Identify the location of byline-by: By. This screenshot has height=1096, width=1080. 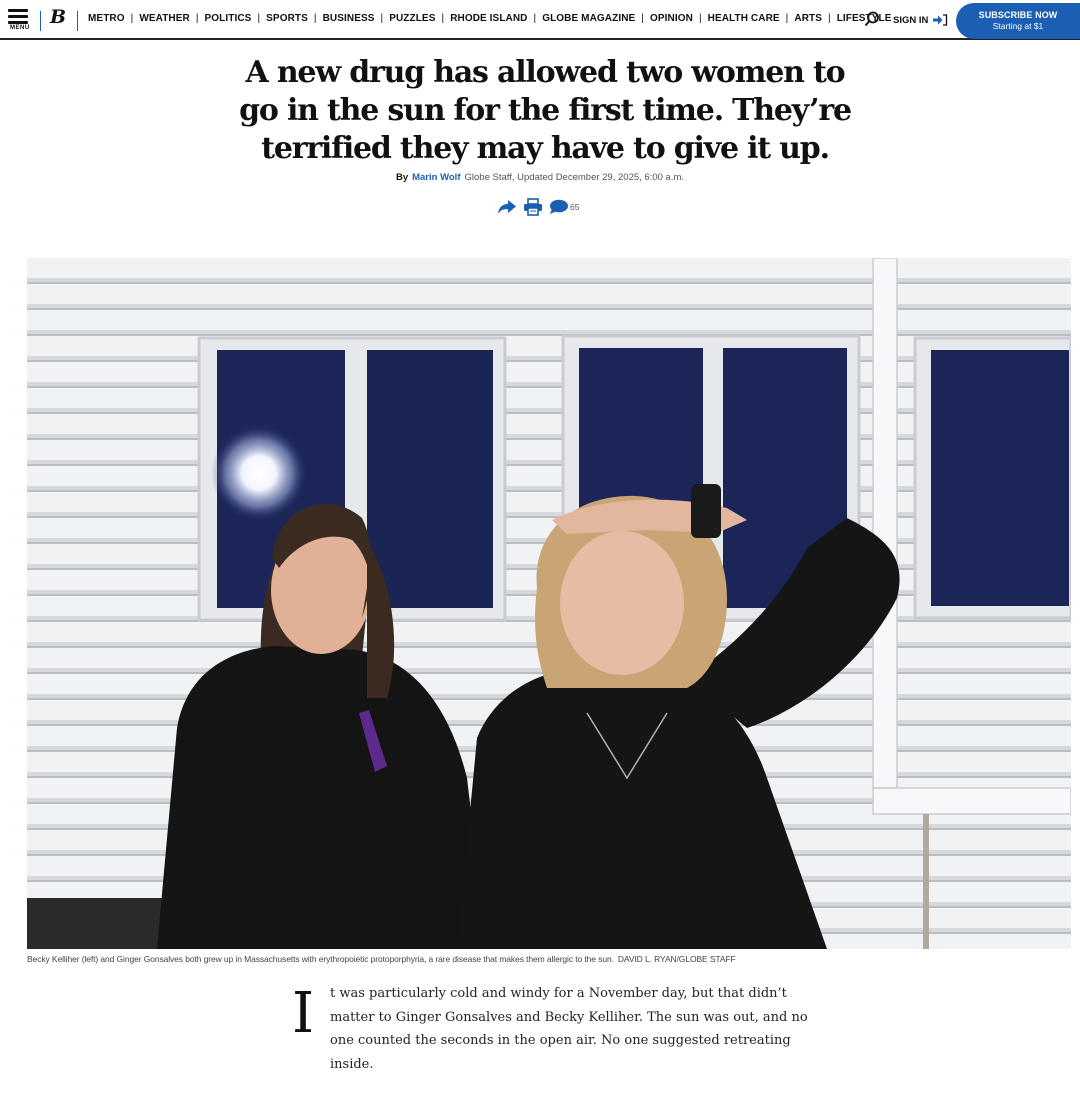
(402, 177).